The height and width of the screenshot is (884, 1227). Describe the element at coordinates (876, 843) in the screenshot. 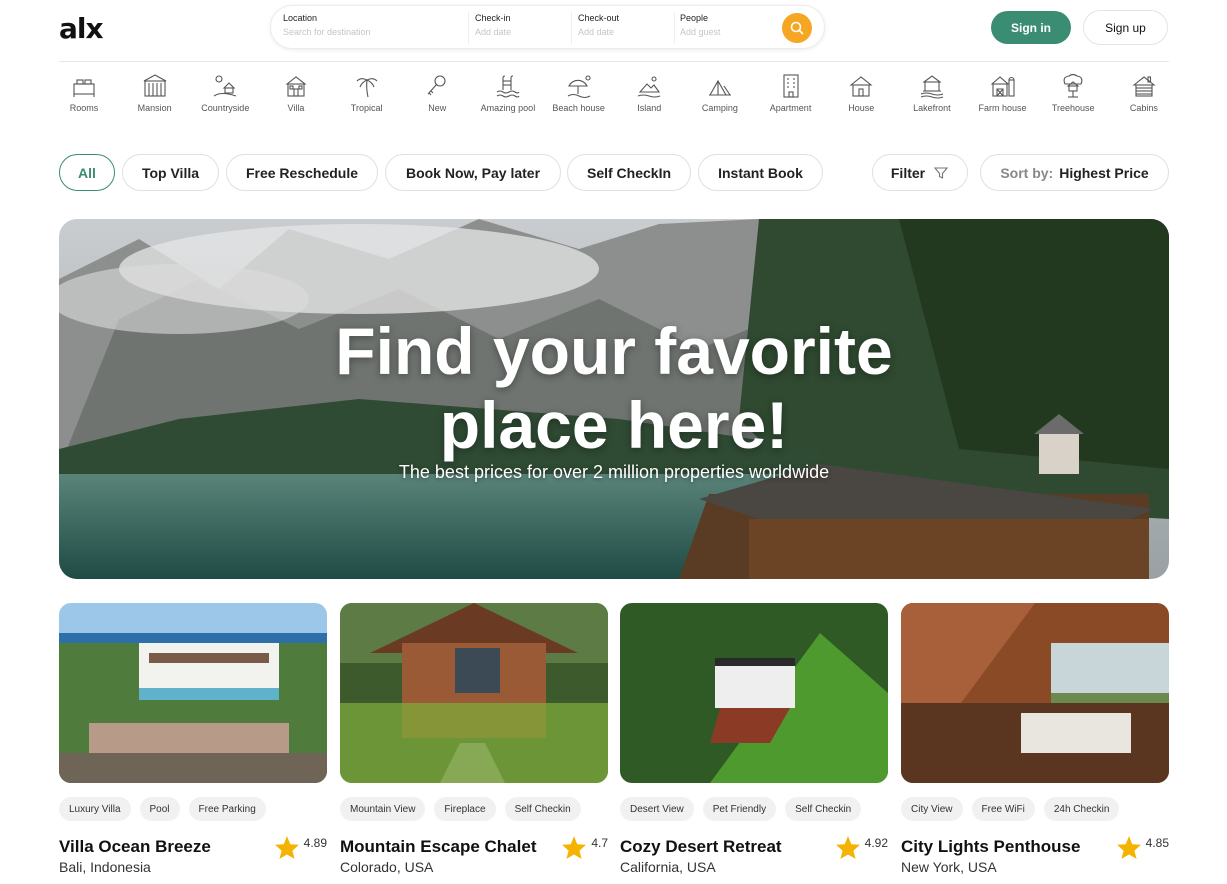

I see `rating-value: 4.92` at that location.